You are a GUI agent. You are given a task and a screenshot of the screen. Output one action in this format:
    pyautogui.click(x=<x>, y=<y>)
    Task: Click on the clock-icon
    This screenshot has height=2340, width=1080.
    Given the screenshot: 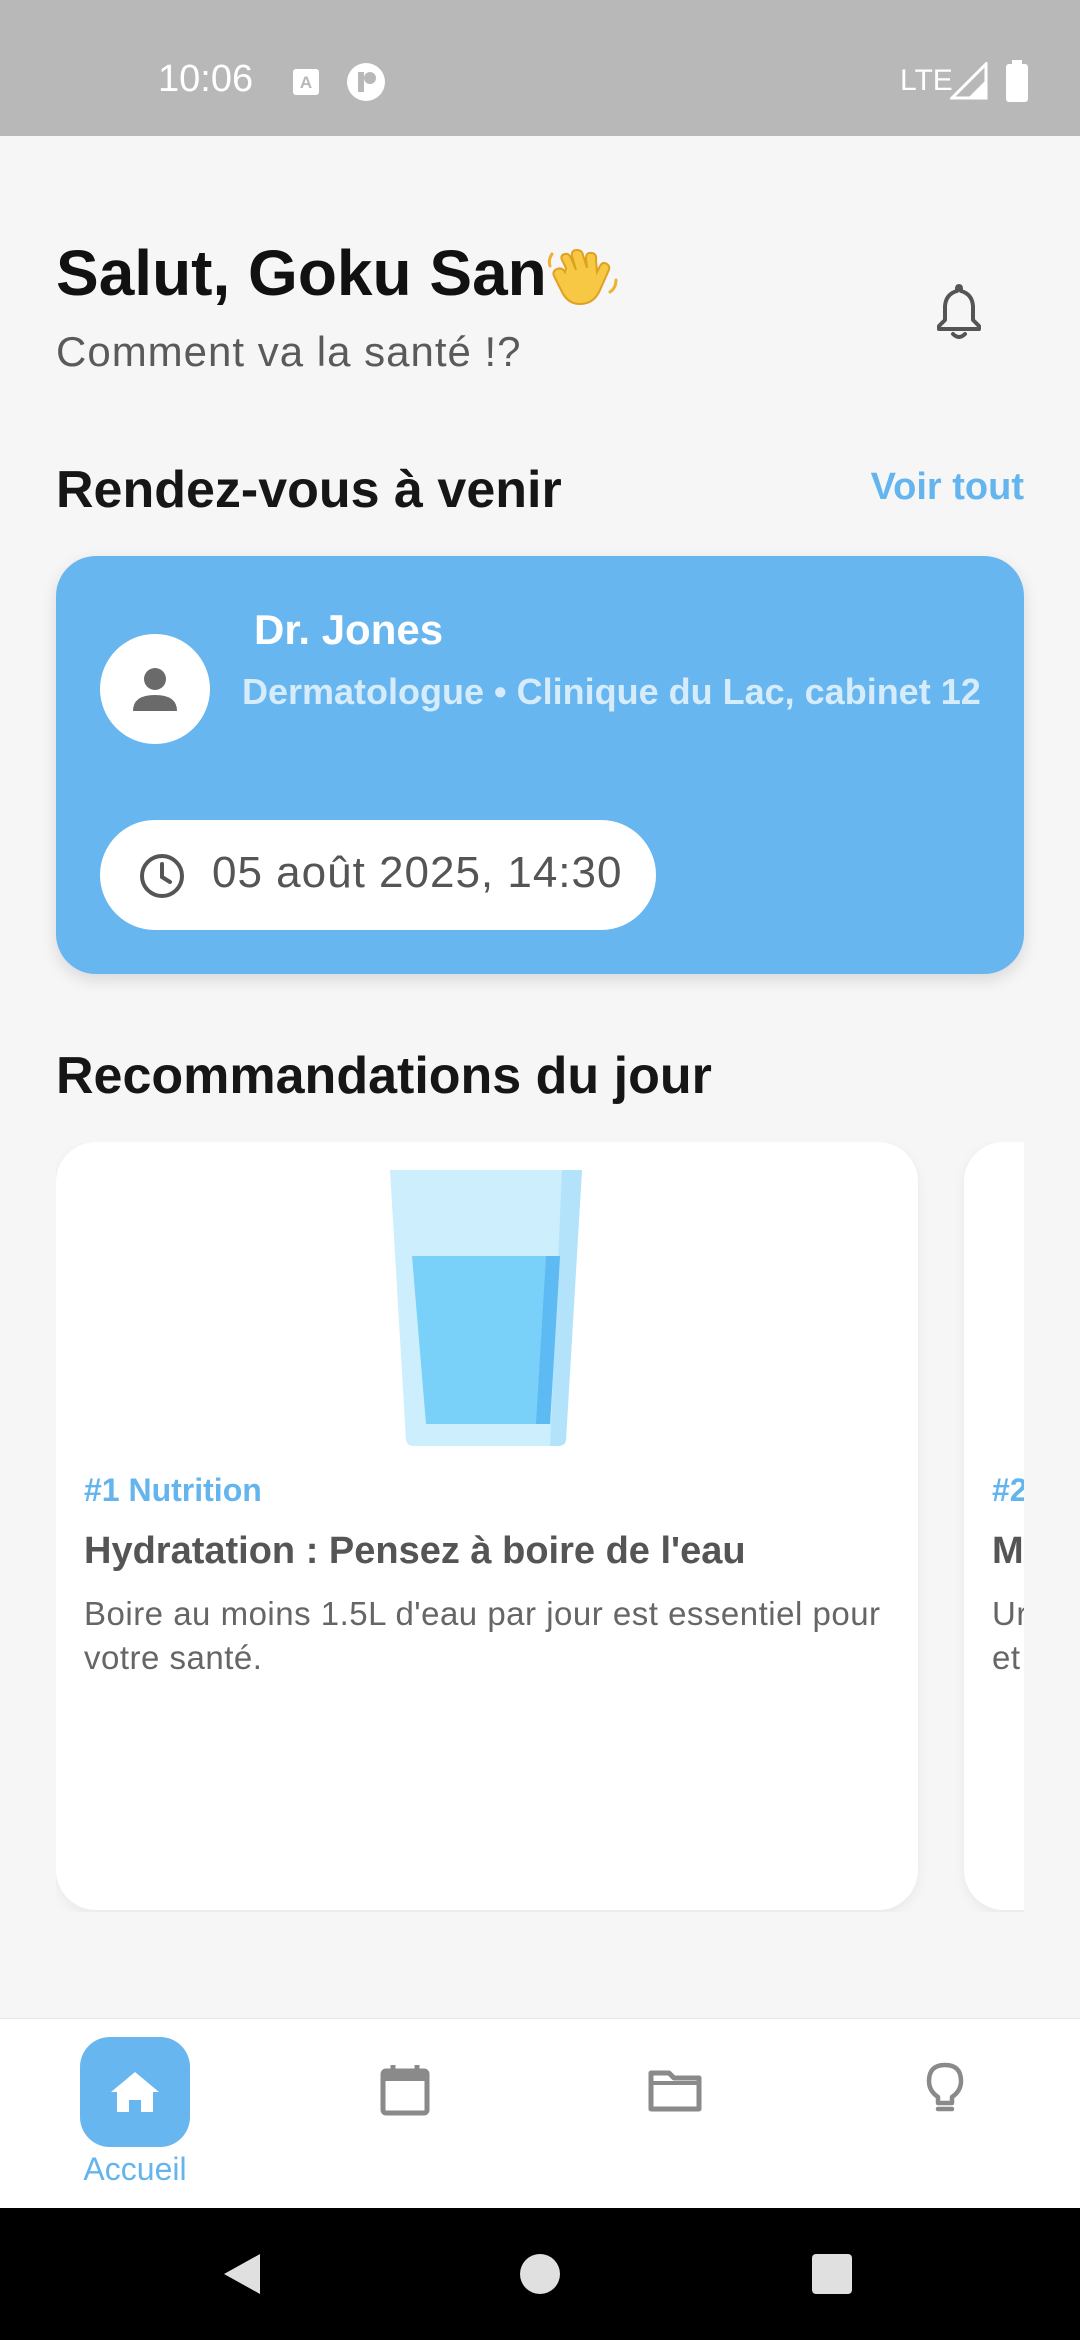 What is the action you would take?
    pyautogui.click(x=162, y=876)
    